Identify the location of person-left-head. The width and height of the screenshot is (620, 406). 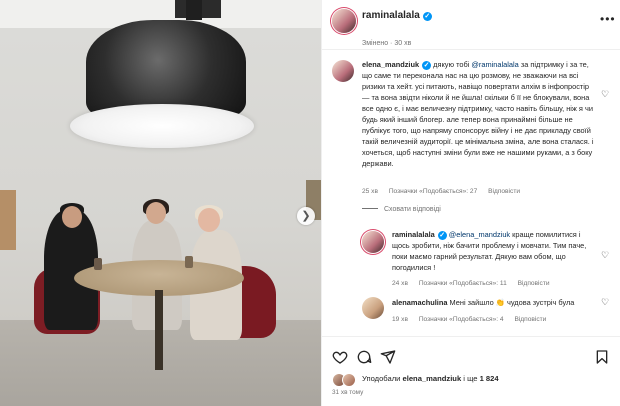
(72, 217).